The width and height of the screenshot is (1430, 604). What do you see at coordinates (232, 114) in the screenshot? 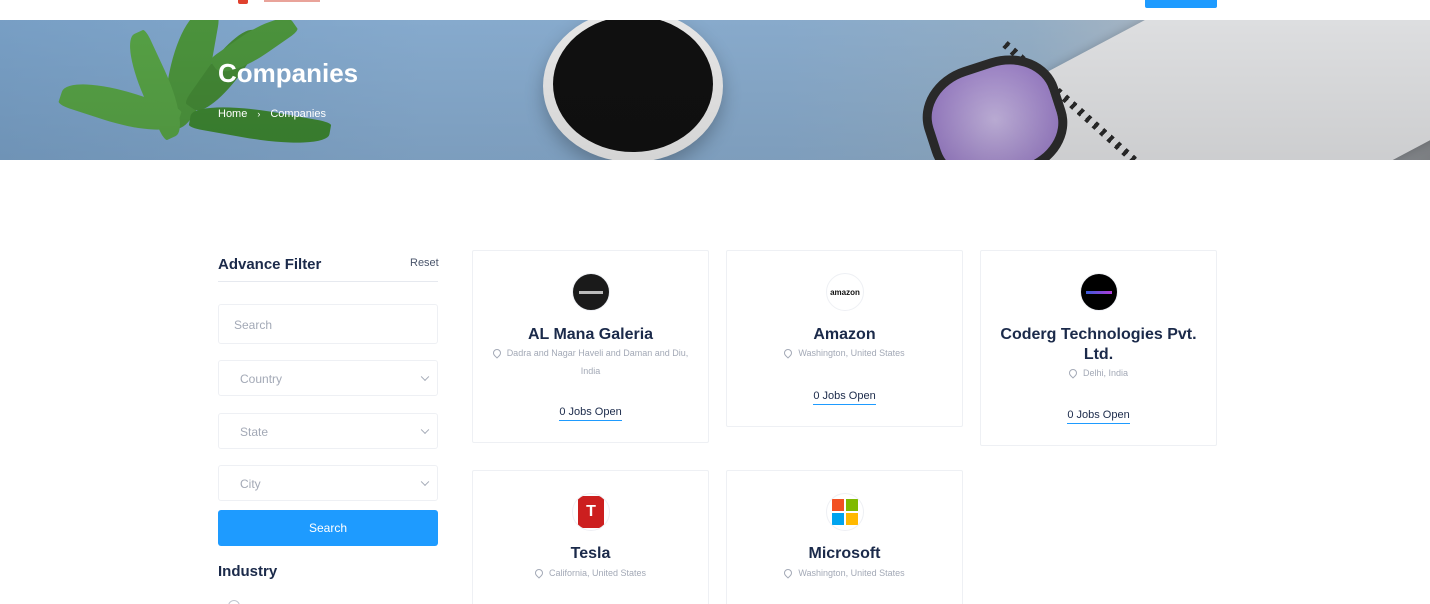
I see `breadcrumb-home-link: Home` at bounding box center [232, 114].